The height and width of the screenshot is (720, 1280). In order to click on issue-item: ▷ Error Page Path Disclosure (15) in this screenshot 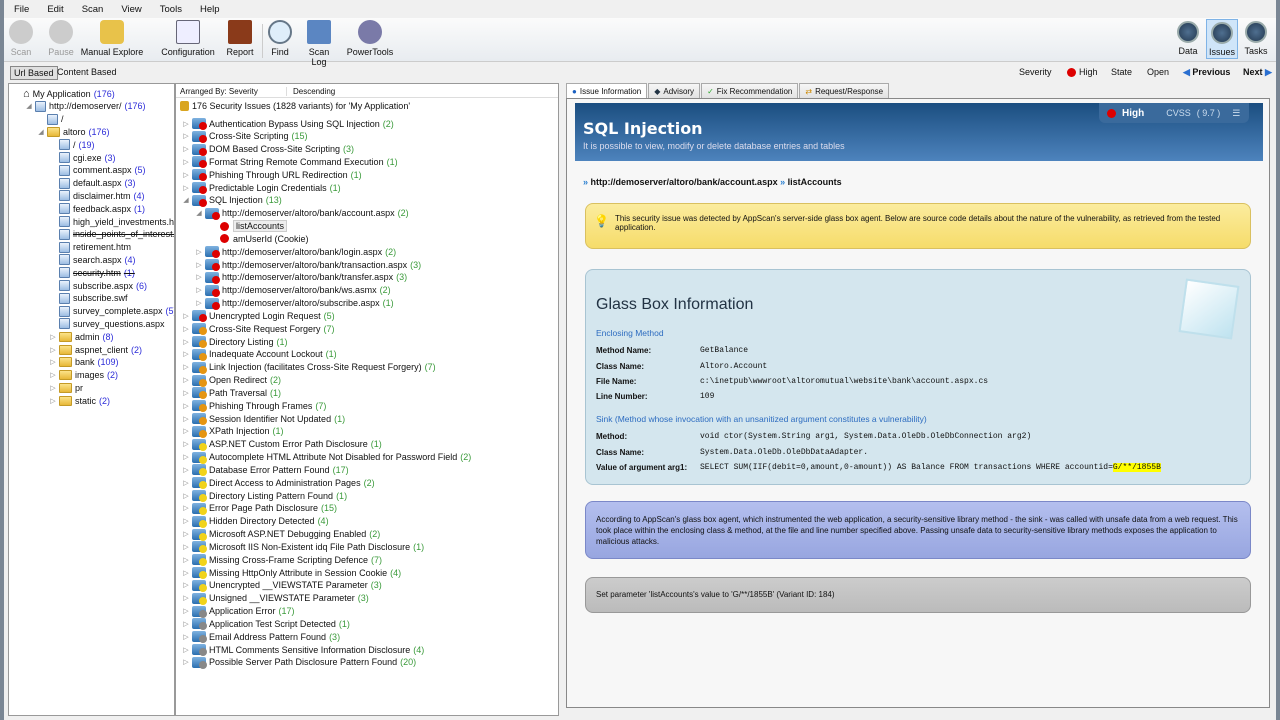, I will do `click(259, 508)`.